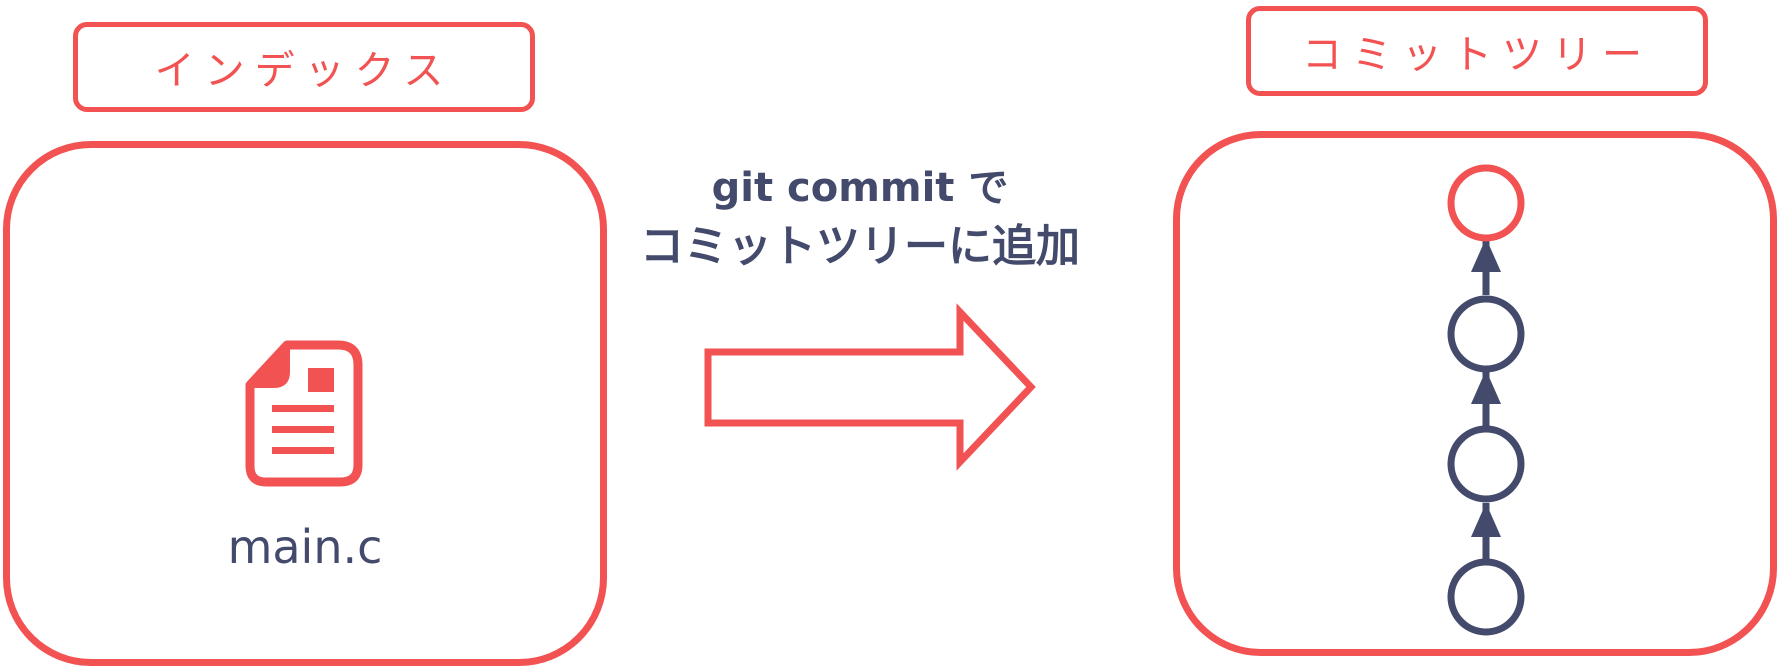 This screenshot has height=668, width=1780. Describe the element at coordinates (304, 413) in the screenshot. I see `document-icon` at that location.